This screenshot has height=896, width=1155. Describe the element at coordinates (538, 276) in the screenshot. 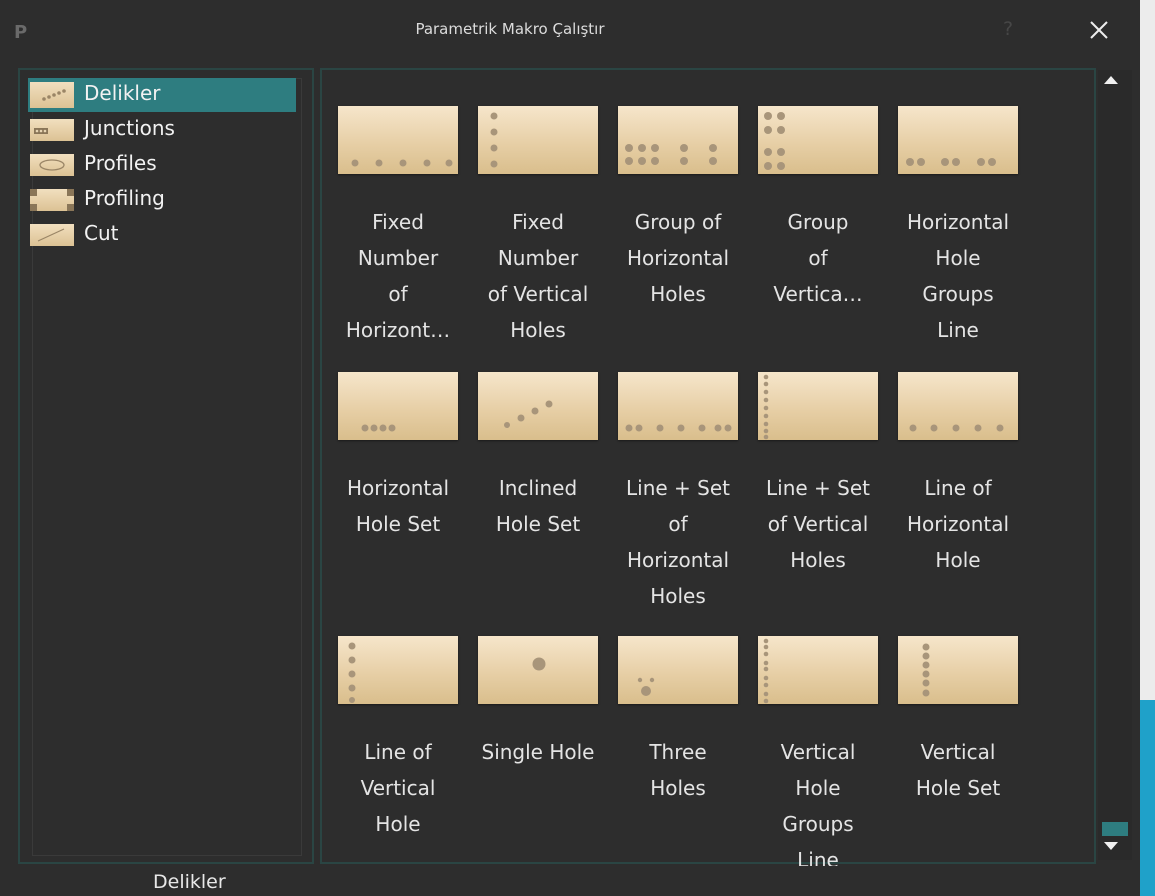

I see `macro-label: Fixed Number of Vertical Holes` at that location.